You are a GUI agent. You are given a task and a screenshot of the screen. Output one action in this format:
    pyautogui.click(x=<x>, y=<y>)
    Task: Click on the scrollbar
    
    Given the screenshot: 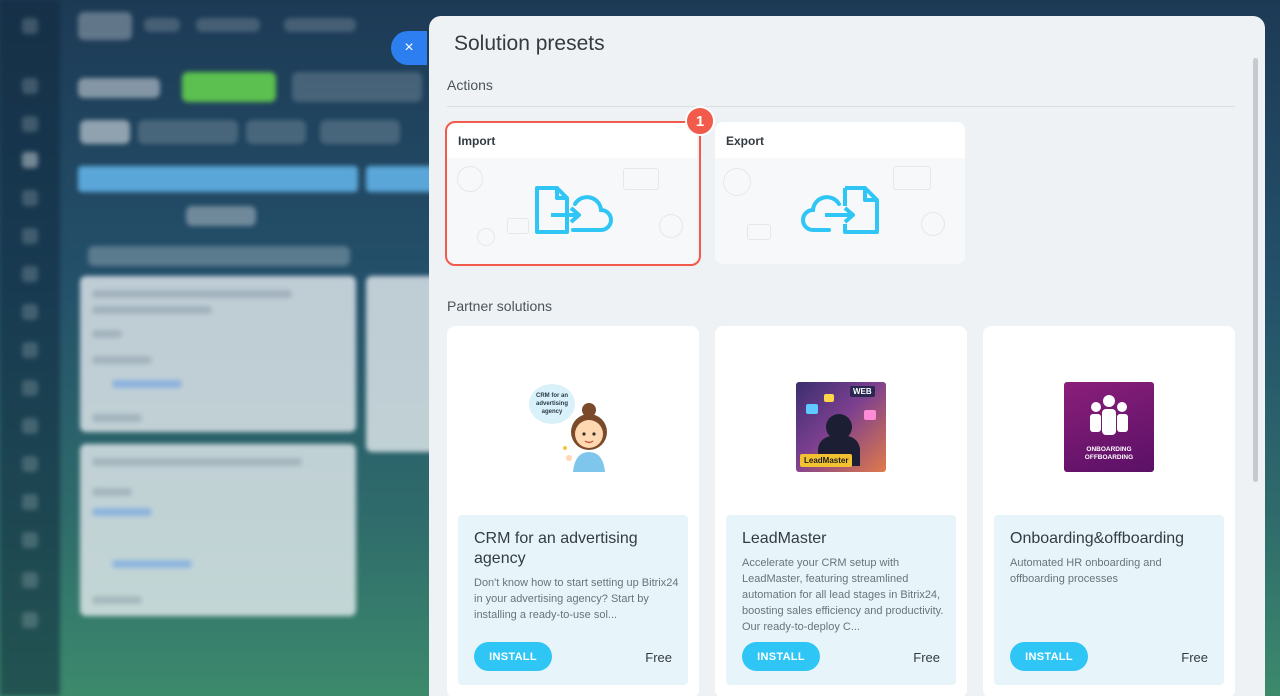 What is the action you would take?
    pyautogui.click(x=1255, y=270)
    